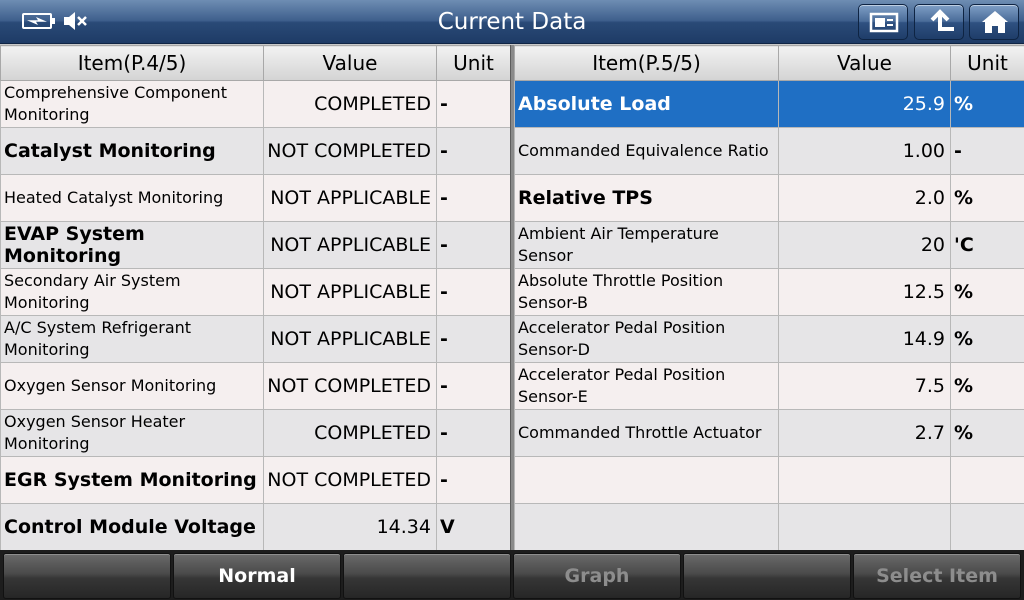 Image resolution: width=1024 pixels, height=600 pixels. I want to click on report-icon, so click(884, 22).